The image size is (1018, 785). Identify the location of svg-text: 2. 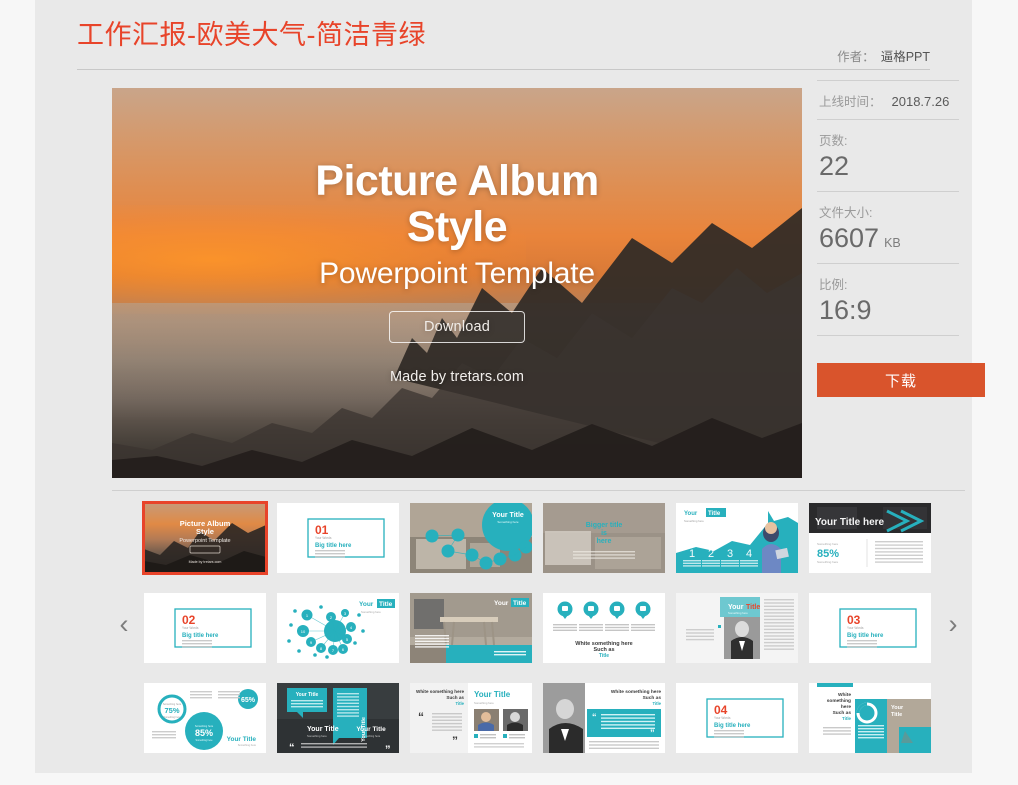
(711, 554).